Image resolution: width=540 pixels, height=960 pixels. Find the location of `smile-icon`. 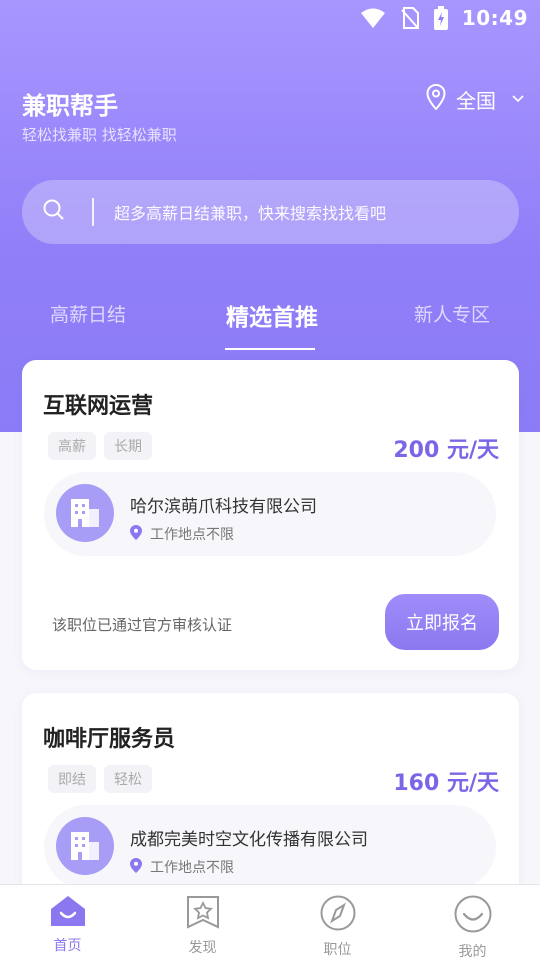

smile-icon is located at coordinates (473, 916).